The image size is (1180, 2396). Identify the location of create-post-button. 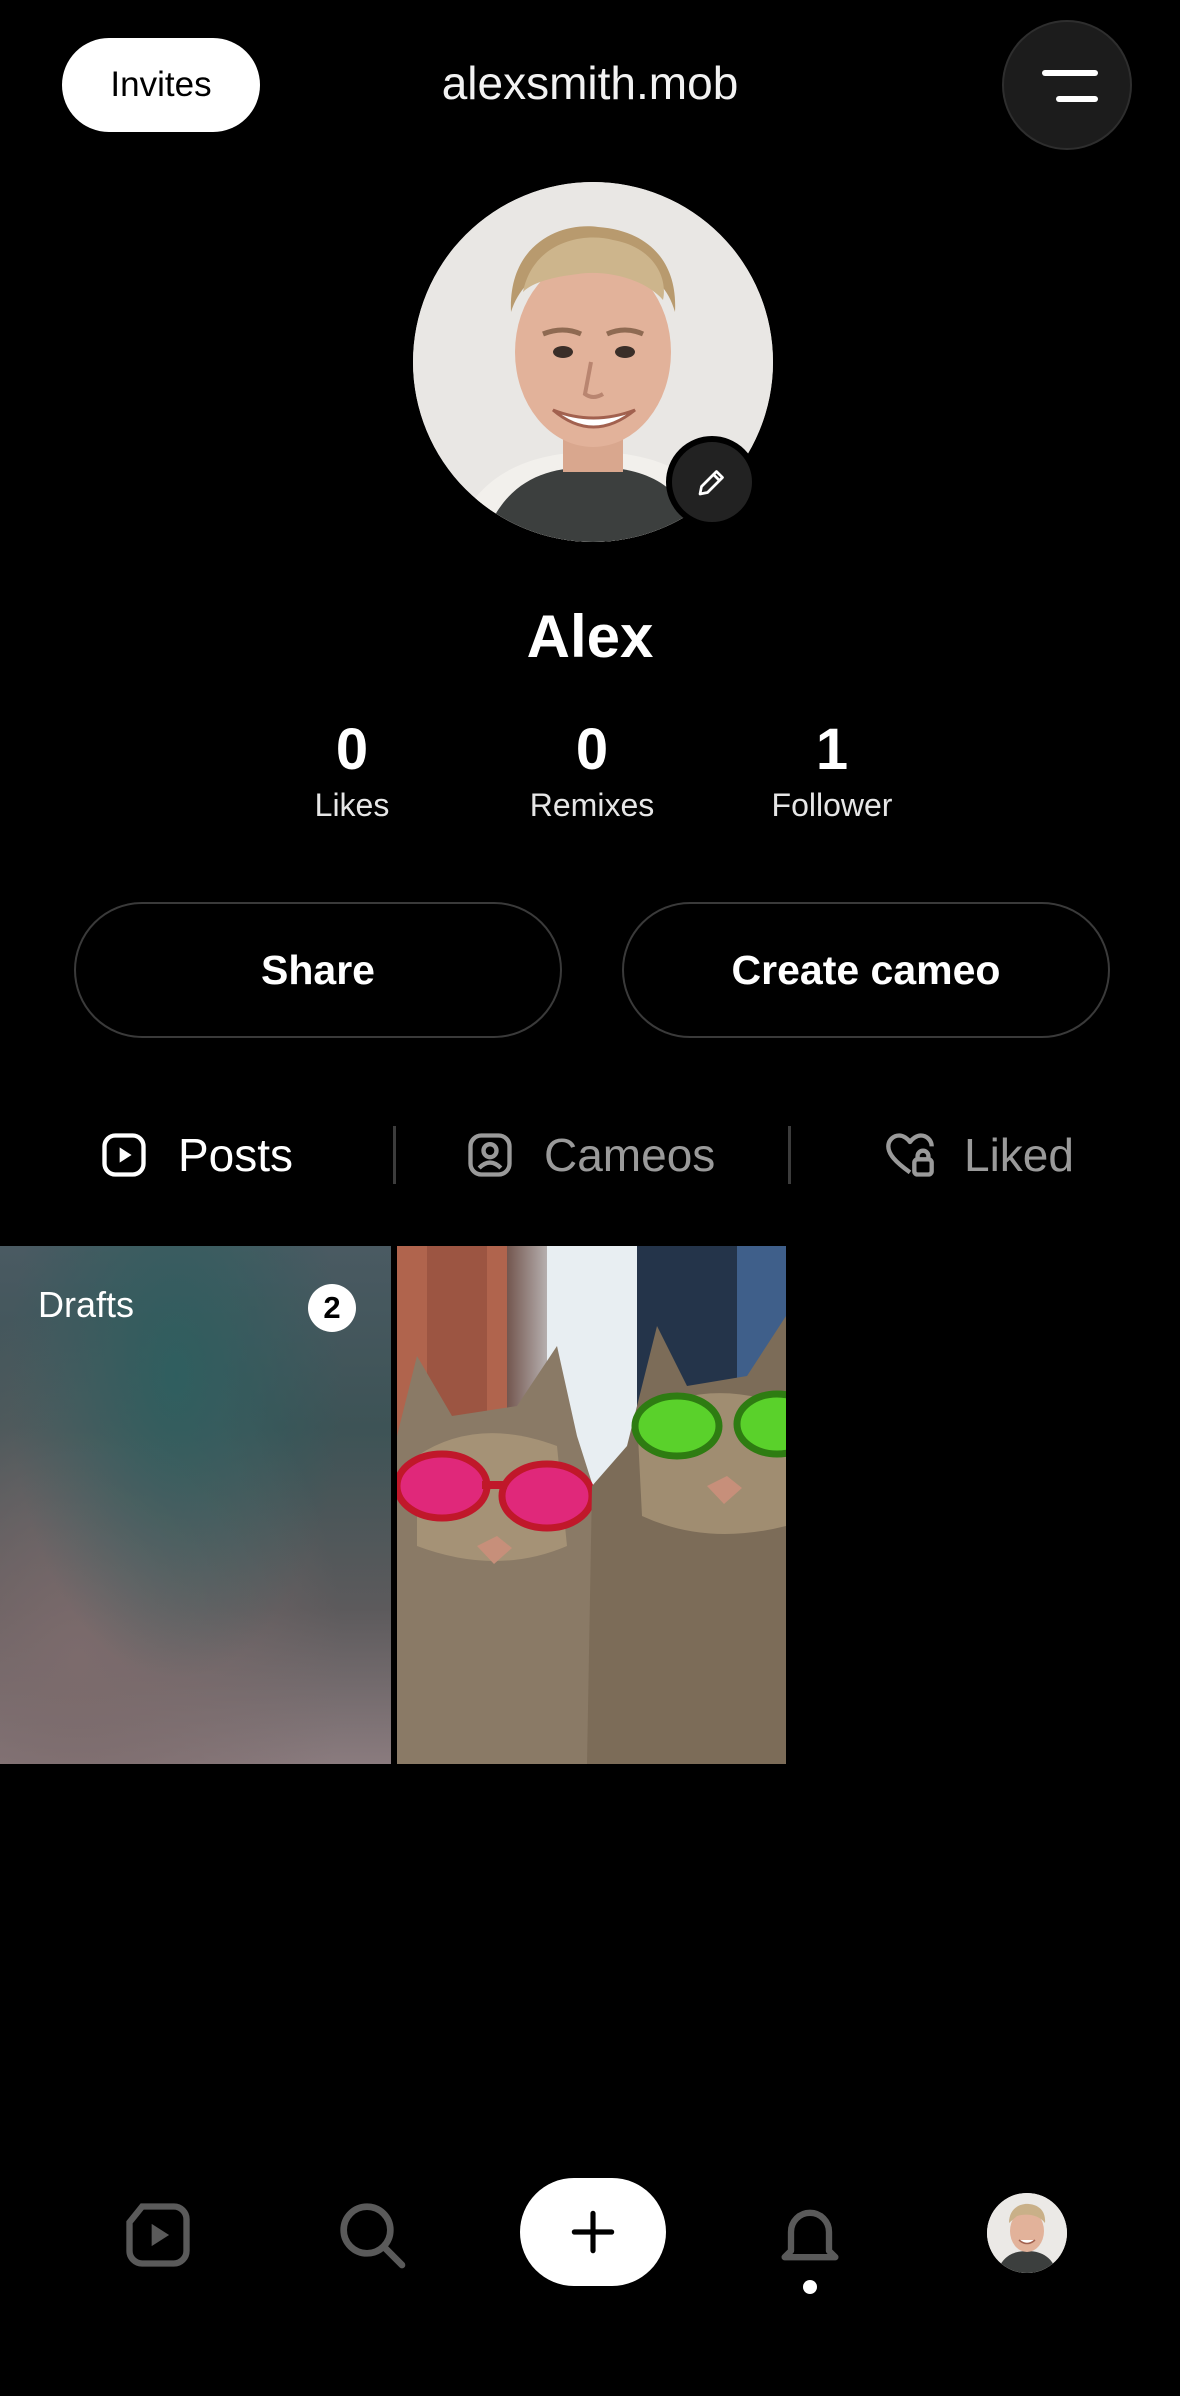
(593, 2232).